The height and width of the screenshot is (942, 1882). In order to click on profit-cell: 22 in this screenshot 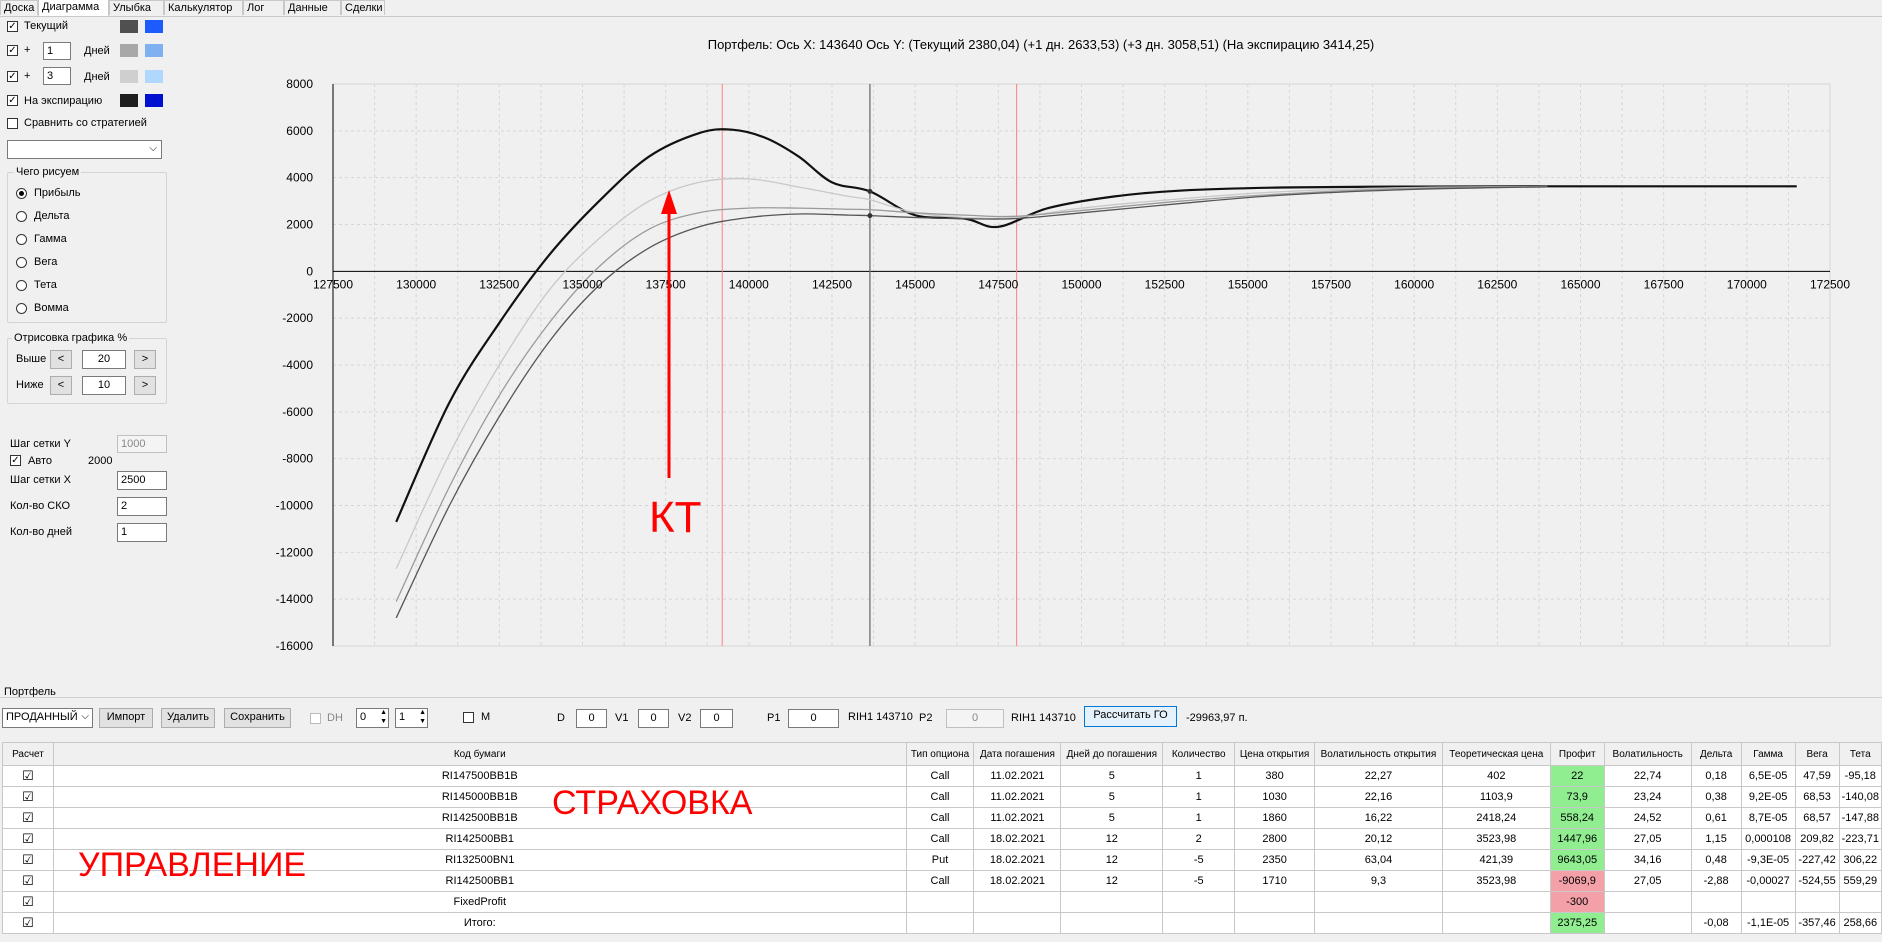, I will do `click(1577, 776)`.